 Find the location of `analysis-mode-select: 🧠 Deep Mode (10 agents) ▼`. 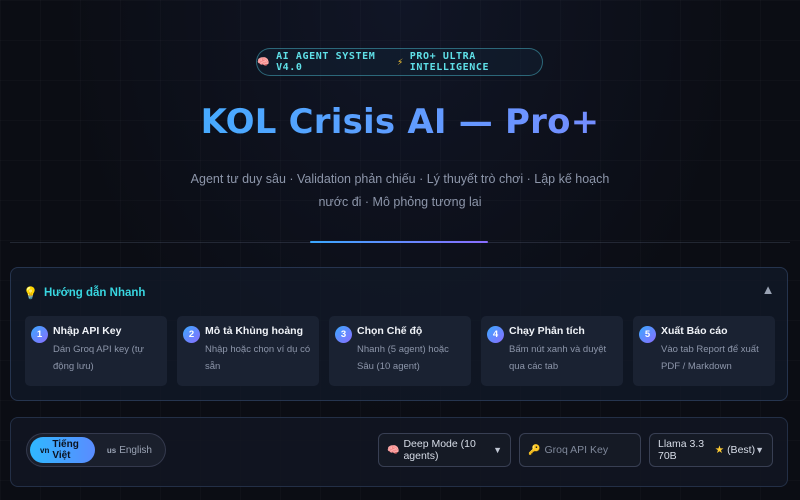

analysis-mode-select: 🧠 Deep Mode (10 agents) ▼ is located at coordinates (444, 450).